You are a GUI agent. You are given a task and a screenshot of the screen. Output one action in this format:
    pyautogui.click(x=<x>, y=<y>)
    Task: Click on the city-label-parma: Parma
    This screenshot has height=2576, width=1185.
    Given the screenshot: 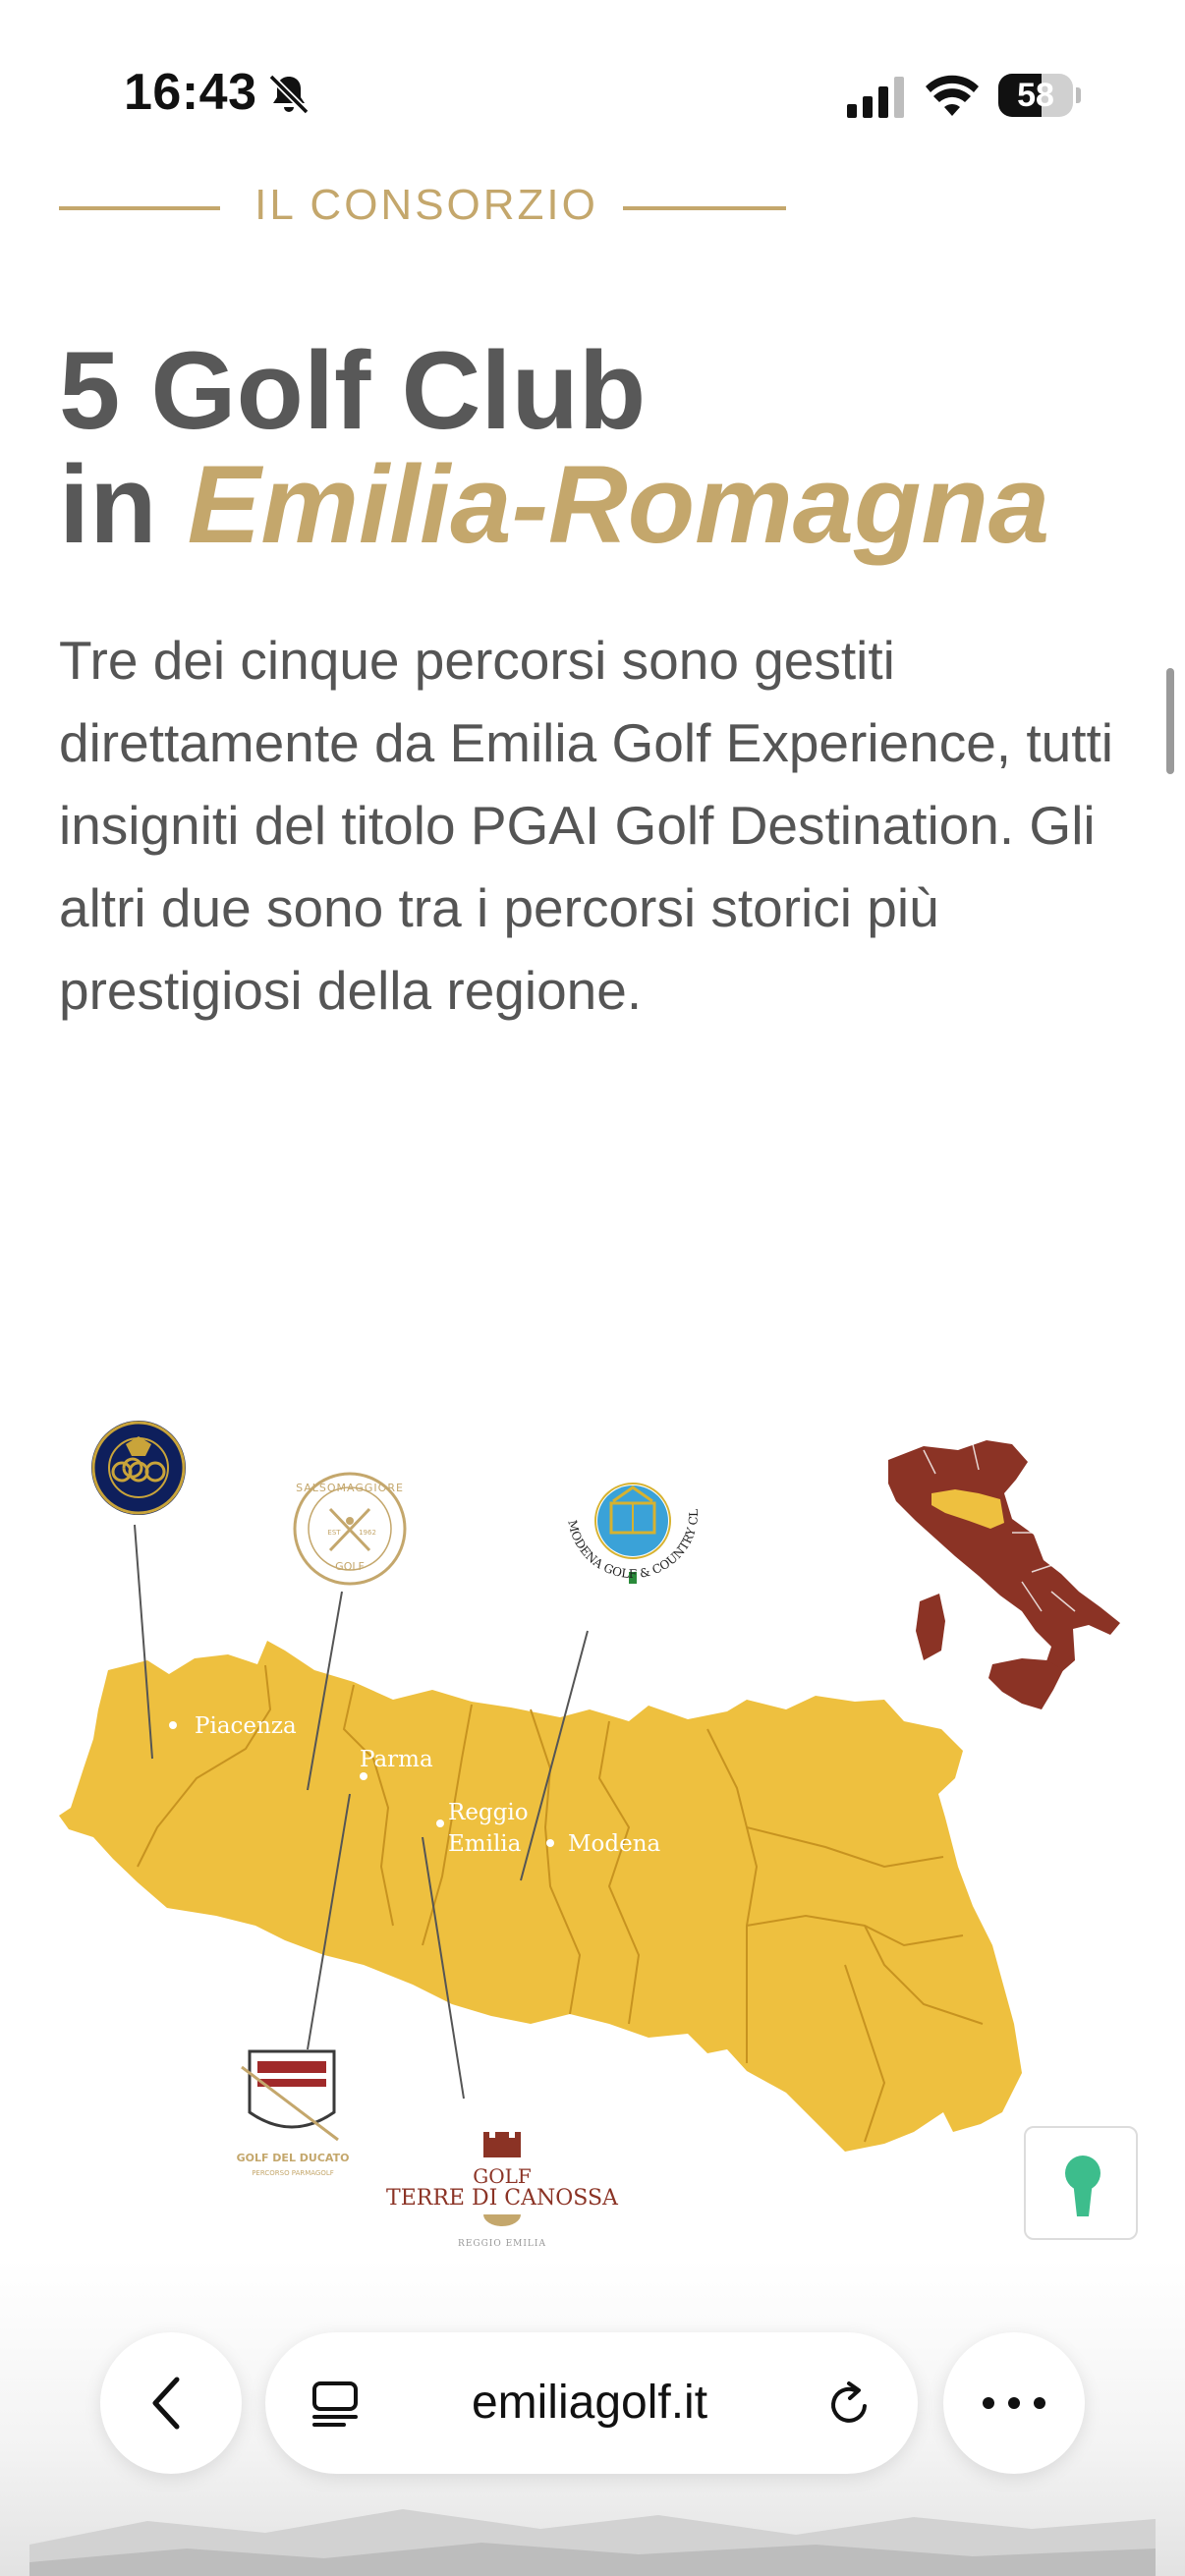 What is the action you would take?
    pyautogui.click(x=397, y=1759)
    